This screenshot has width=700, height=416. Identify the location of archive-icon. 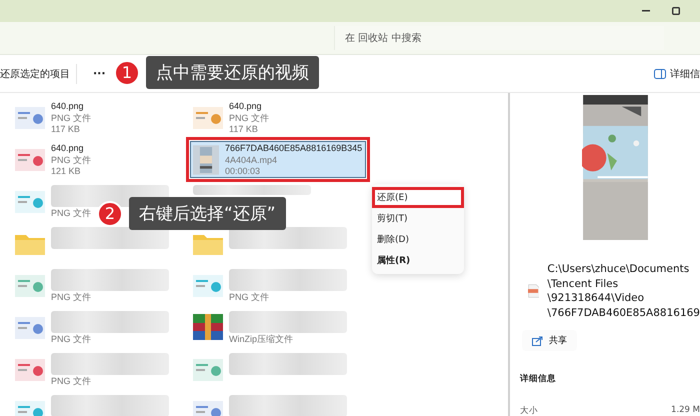
(208, 327).